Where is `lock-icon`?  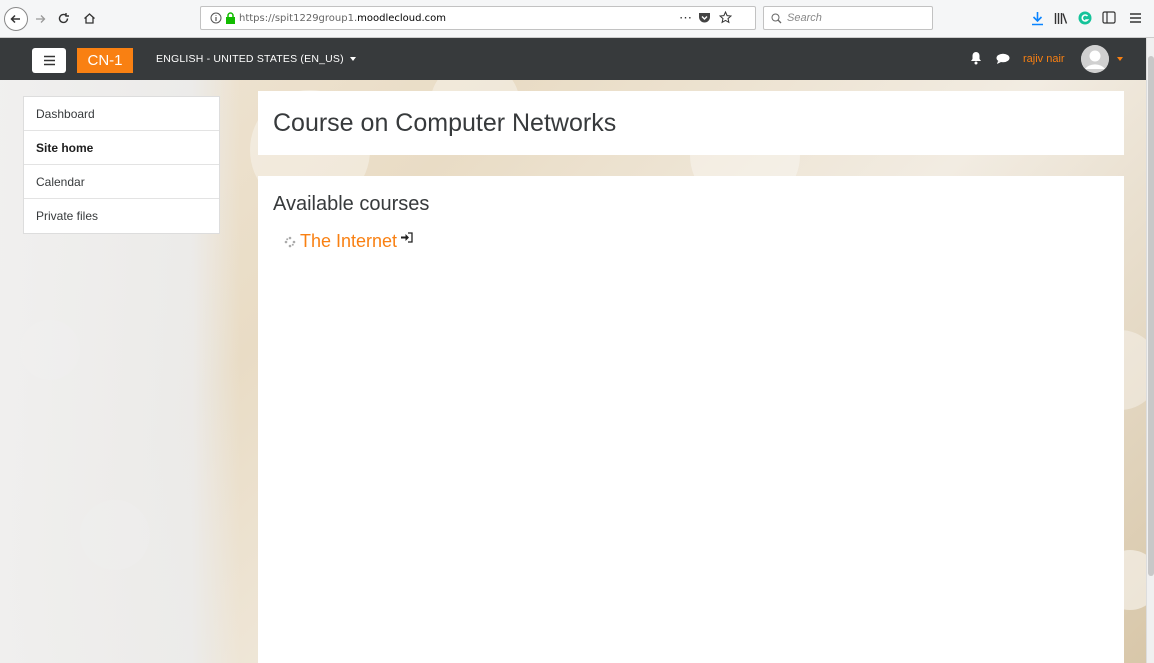
lock-icon is located at coordinates (230, 18).